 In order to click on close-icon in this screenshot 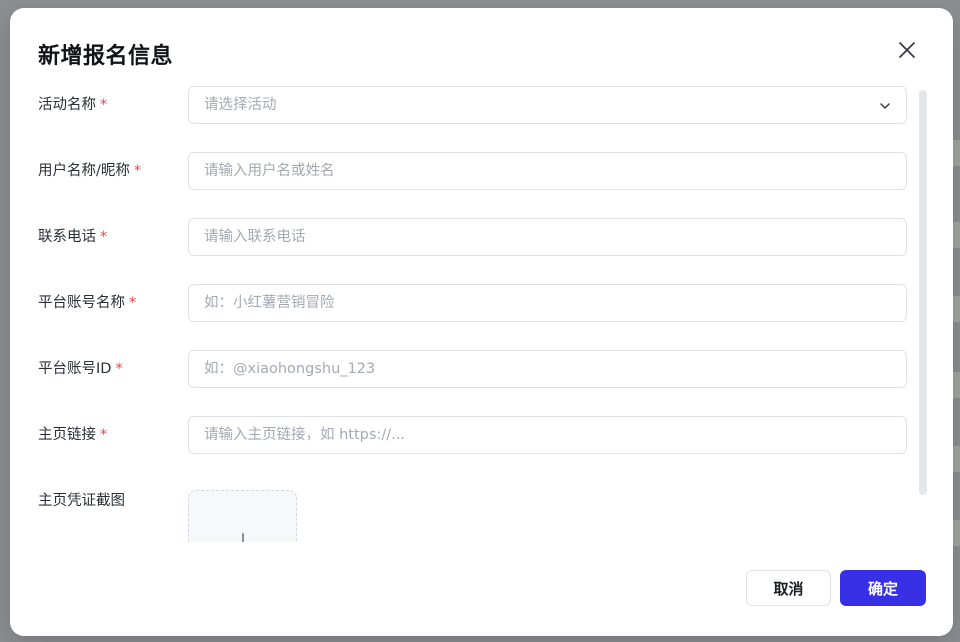, I will do `click(907, 50)`.